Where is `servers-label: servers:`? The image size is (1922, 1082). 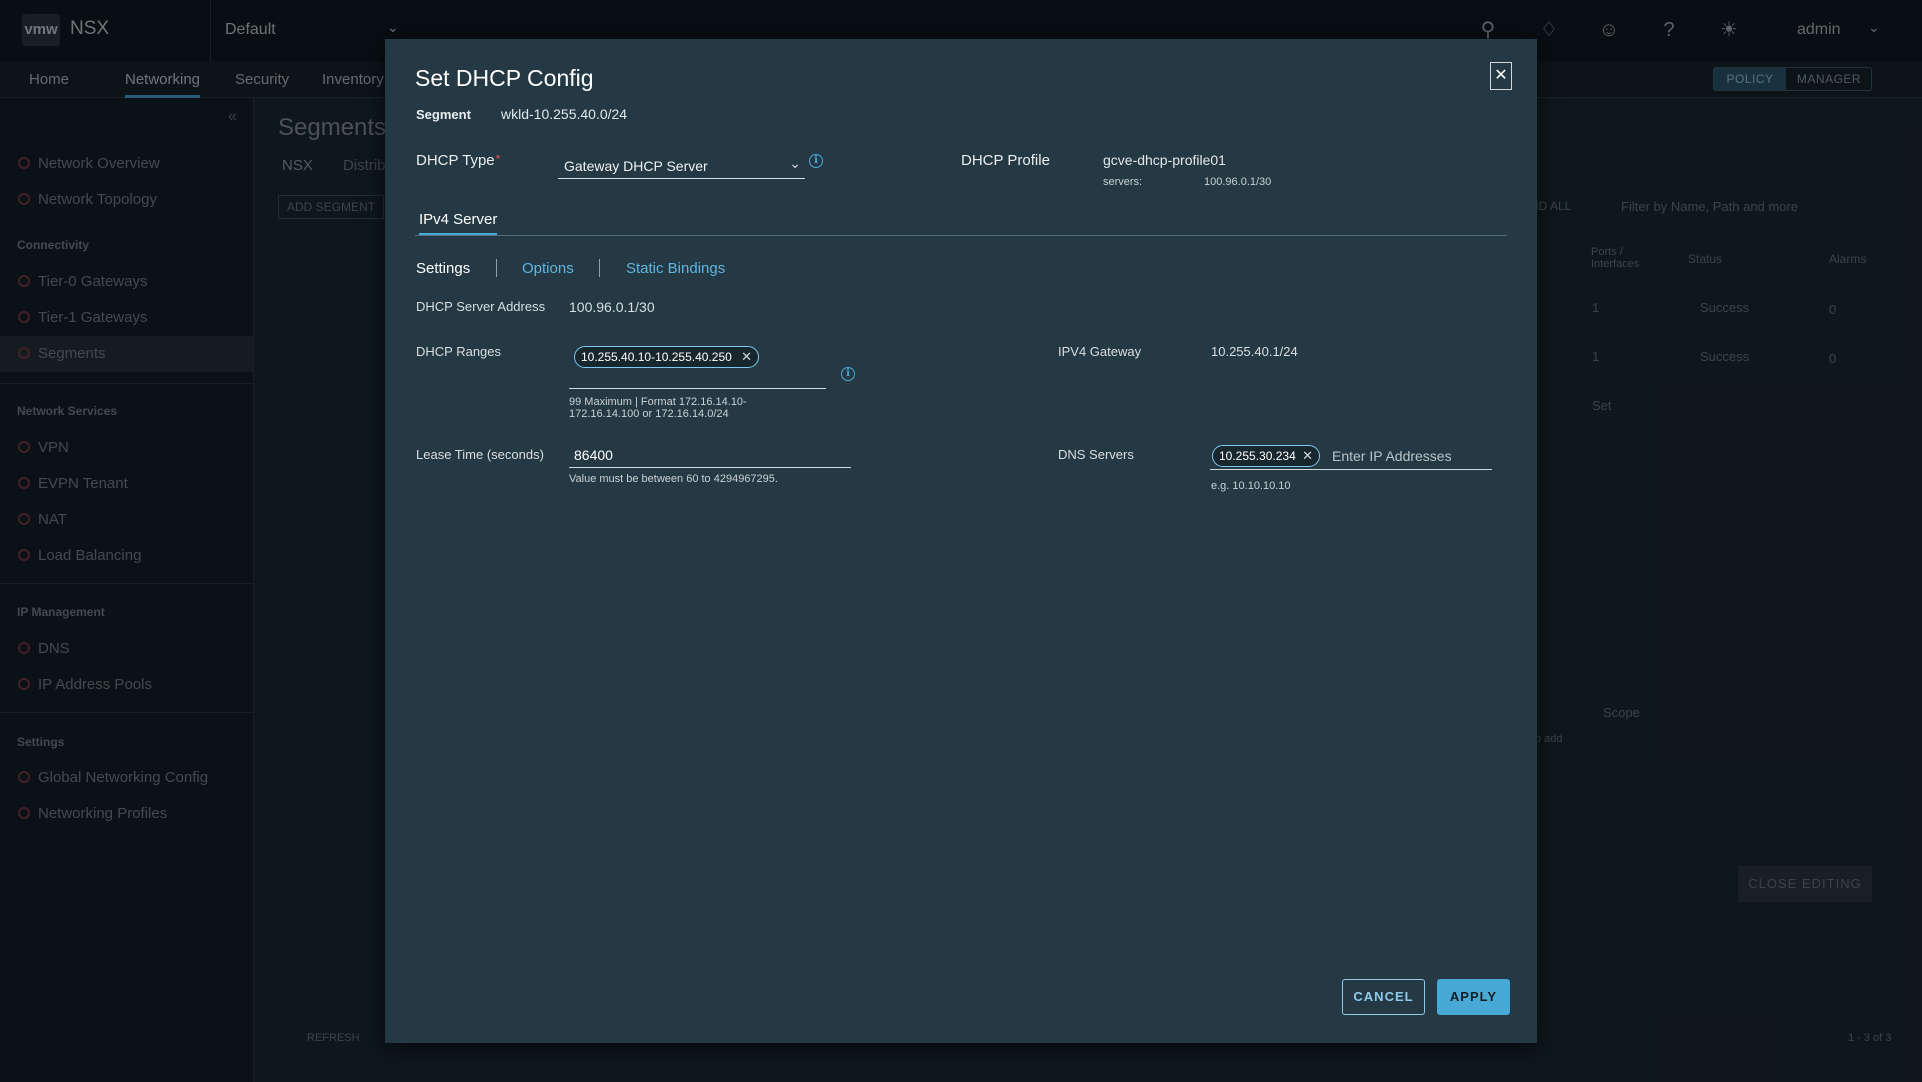 servers-label: servers: is located at coordinates (1123, 182).